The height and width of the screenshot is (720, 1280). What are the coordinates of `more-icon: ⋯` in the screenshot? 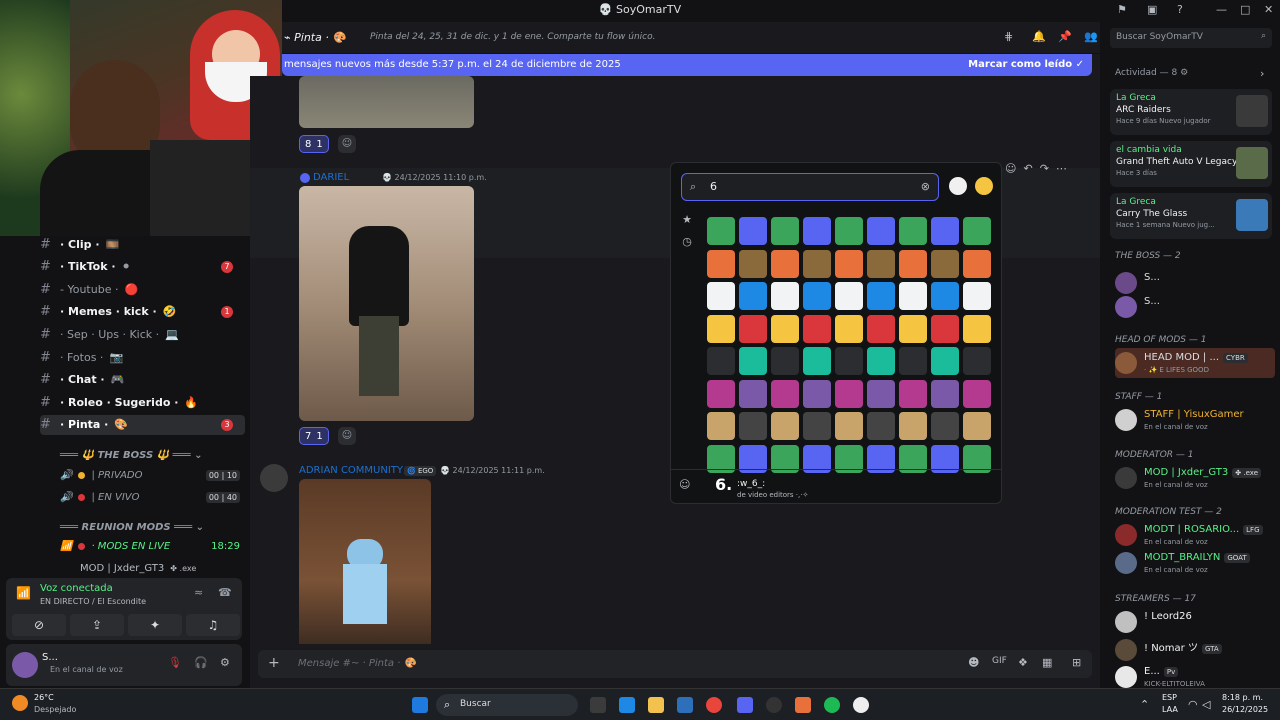 It's located at (1061, 168).